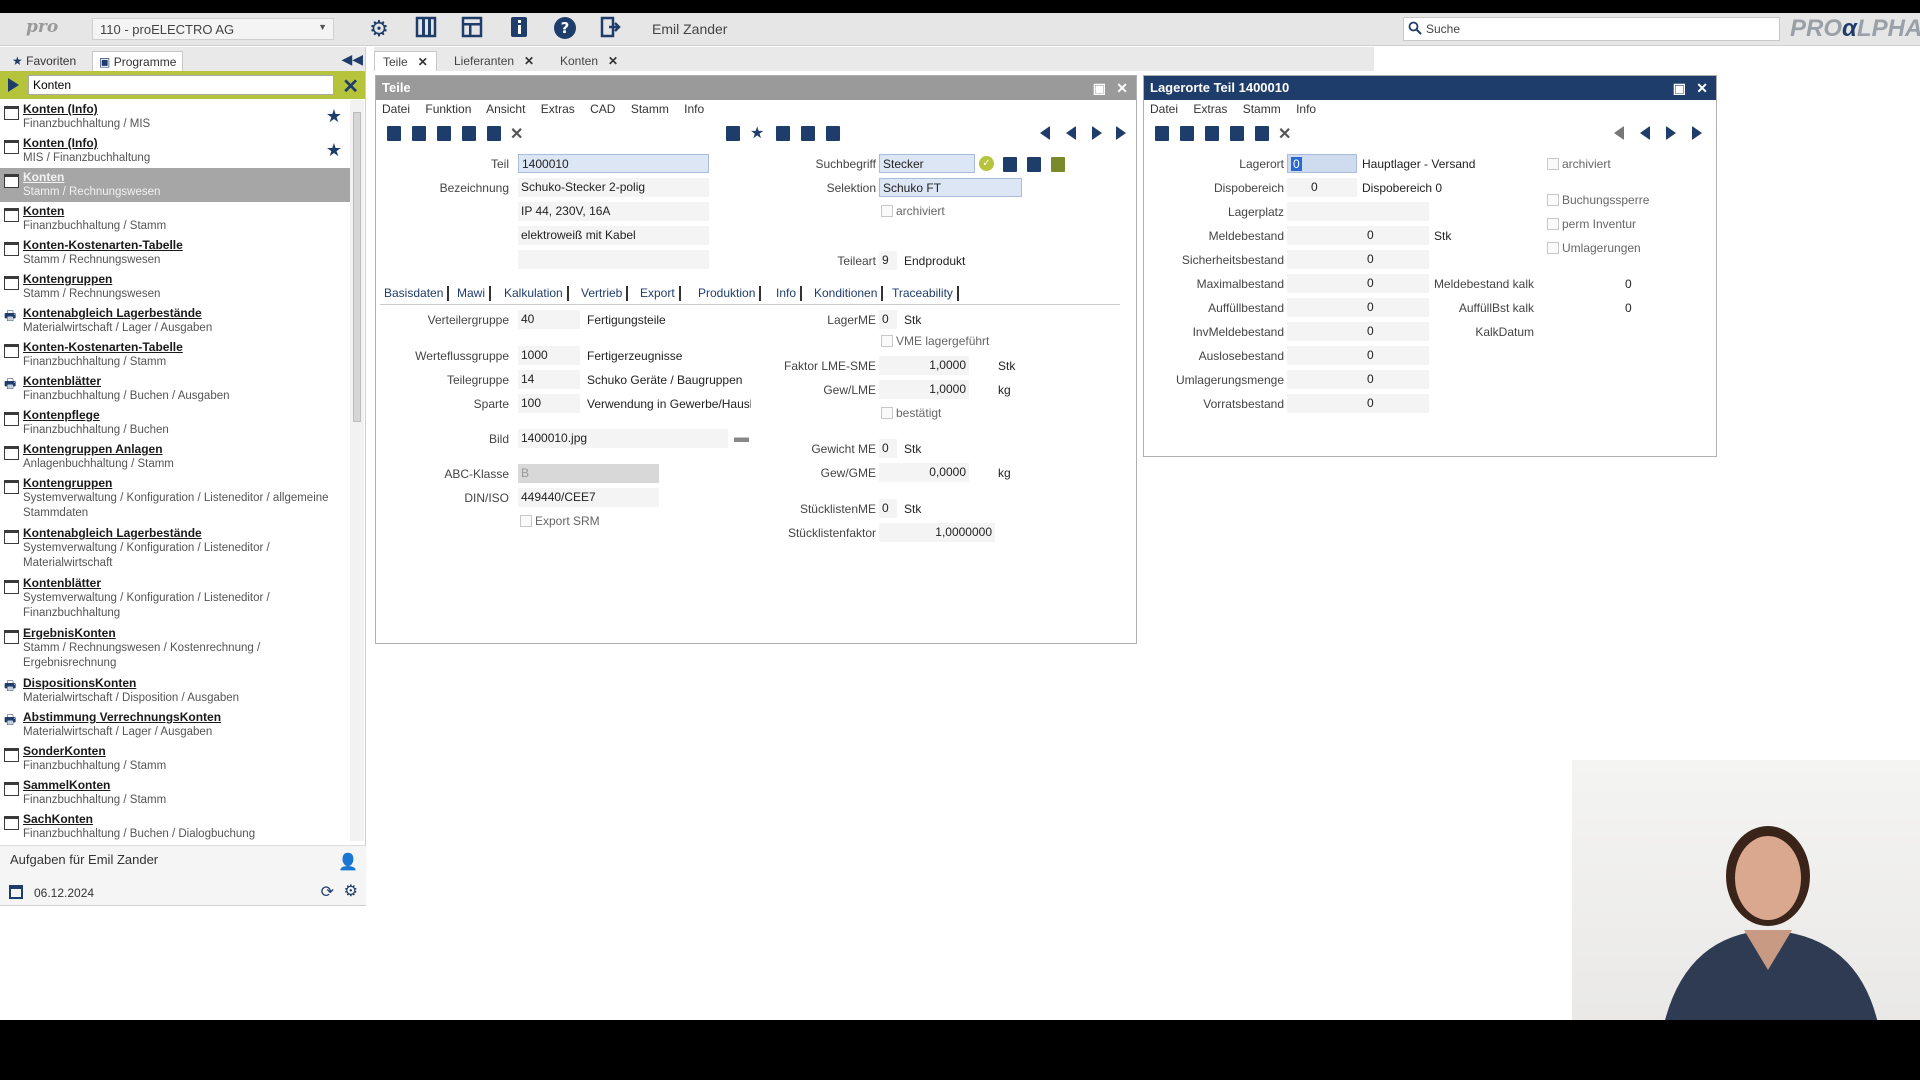  What do you see at coordinates (175, 793) in the screenshot?
I see `program-item: SammelKonten Finanzbuchhaltung / Stamm` at bounding box center [175, 793].